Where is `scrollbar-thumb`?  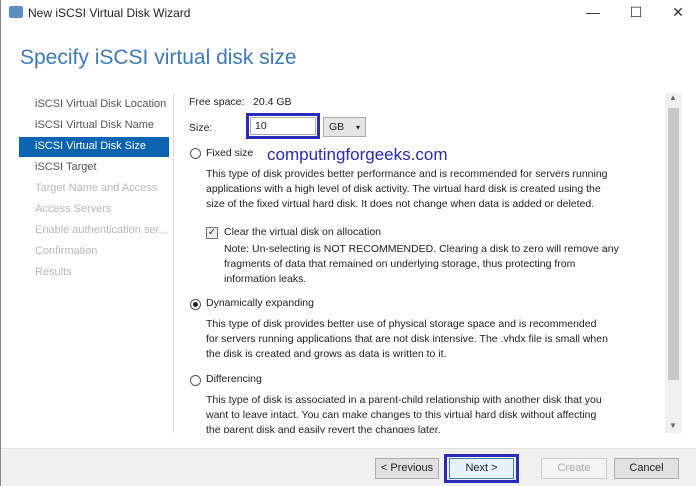
scrollbar-thumb is located at coordinates (673, 244).